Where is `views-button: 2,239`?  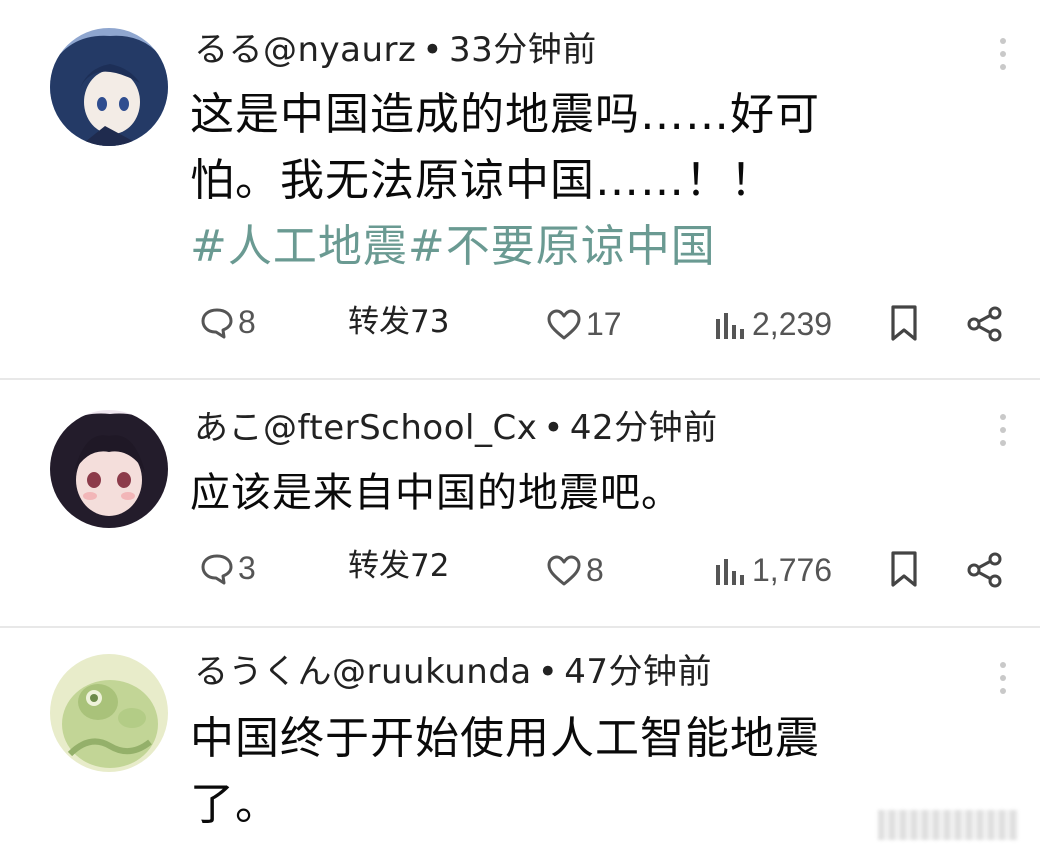
views-button: 2,239 is located at coordinates (772, 324).